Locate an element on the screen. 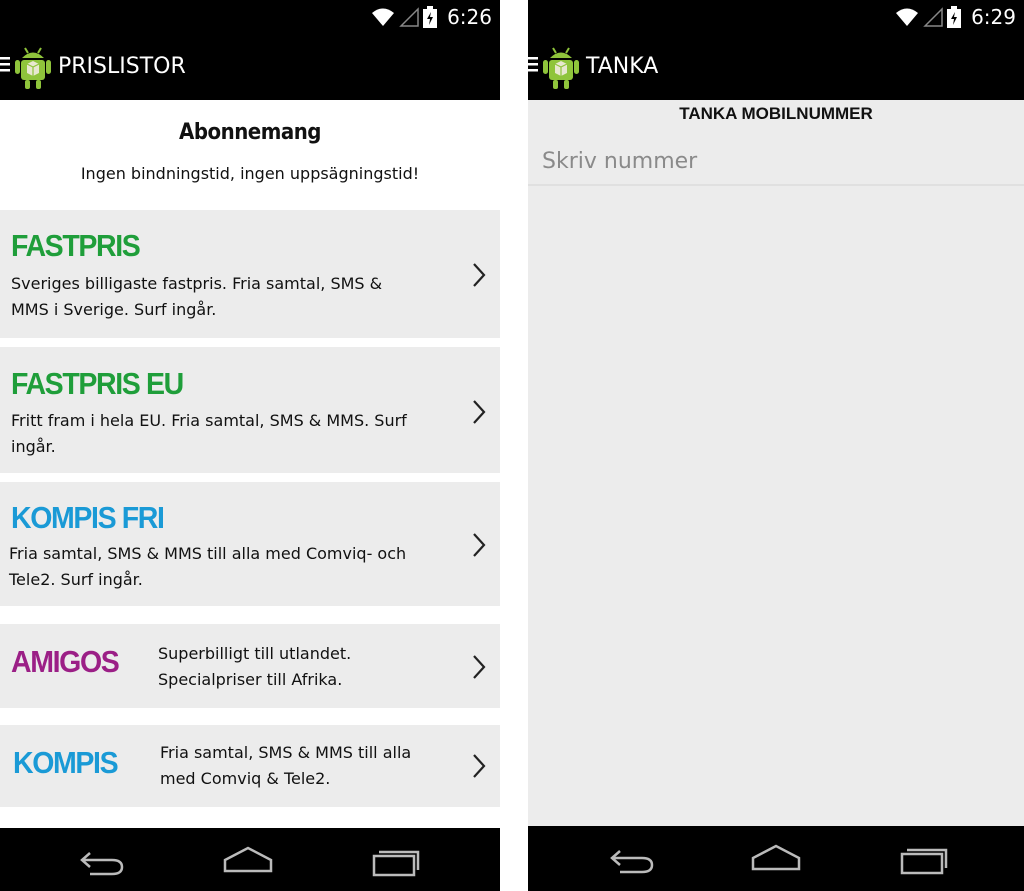 Image resolution: width=1024 pixels, height=891 pixels. section-title: TANKA MOBILNUMMER is located at coordinates (776, 113).